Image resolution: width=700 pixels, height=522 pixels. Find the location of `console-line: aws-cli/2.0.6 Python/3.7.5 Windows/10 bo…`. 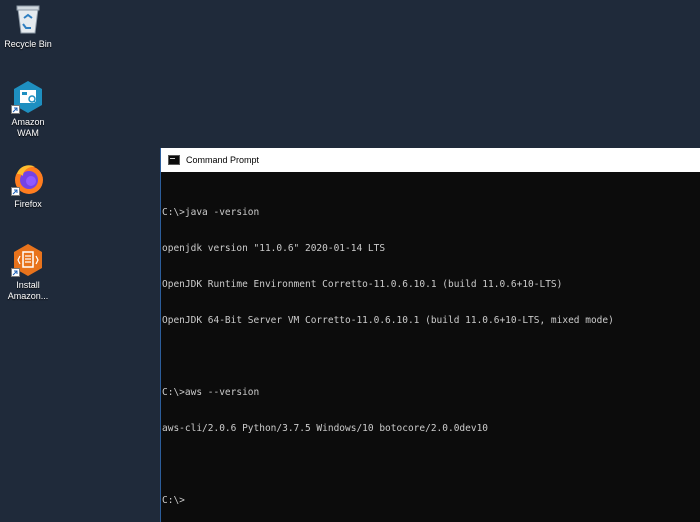

console-line: aws-cli/2.0.6 Python/3.7.5 Windows/10 bo… is located at coordinates (325, 428).